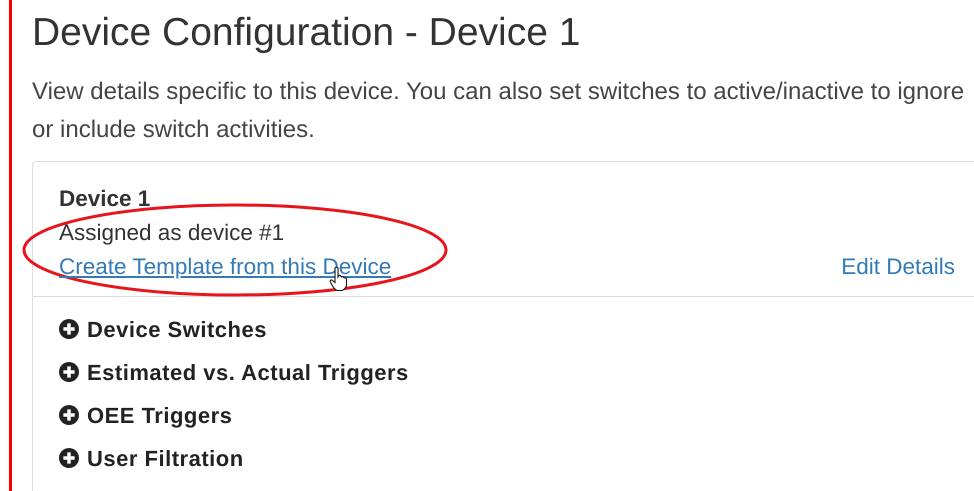 The height and width of the screenshot is (491, 974). I want to click on collapsible-section: Device Switches, so click(513, 329).